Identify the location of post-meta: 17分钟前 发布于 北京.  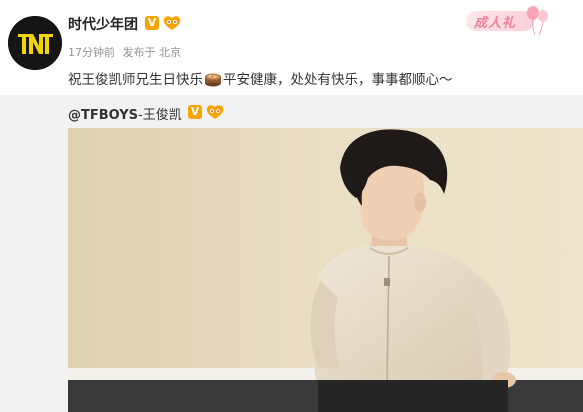
(126, 52).